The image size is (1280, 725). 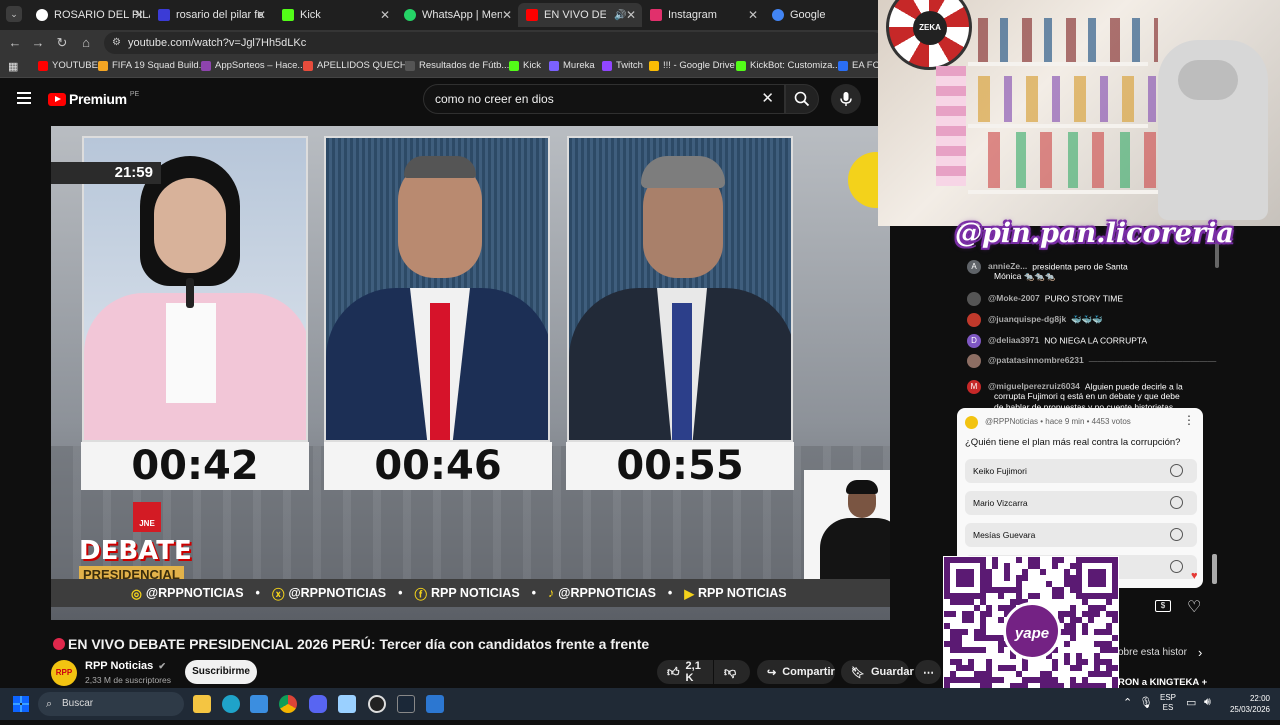 What do you see at coordinates (43, 65) in the screenshot?
I see `youtube-icon` at bounding box center [43, 65].